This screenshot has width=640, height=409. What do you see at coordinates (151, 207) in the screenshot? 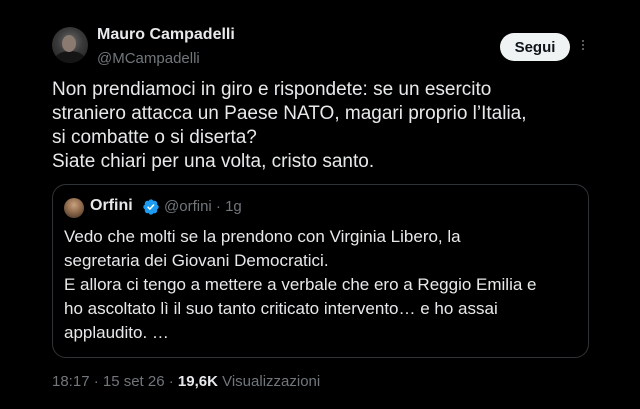
I see `verified-badge-icon` at bounding box center [151, 207].